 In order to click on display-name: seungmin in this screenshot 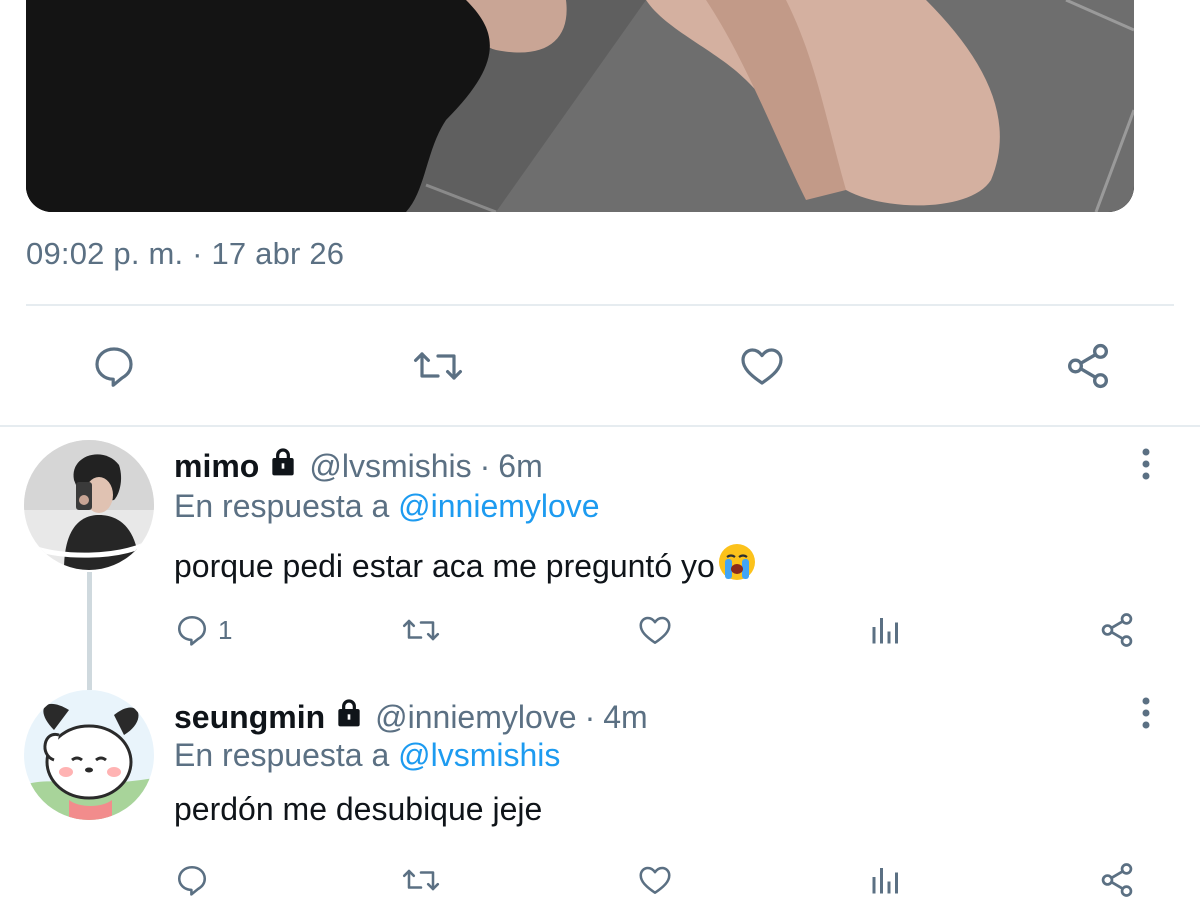, I will do `click(249, 717)`.